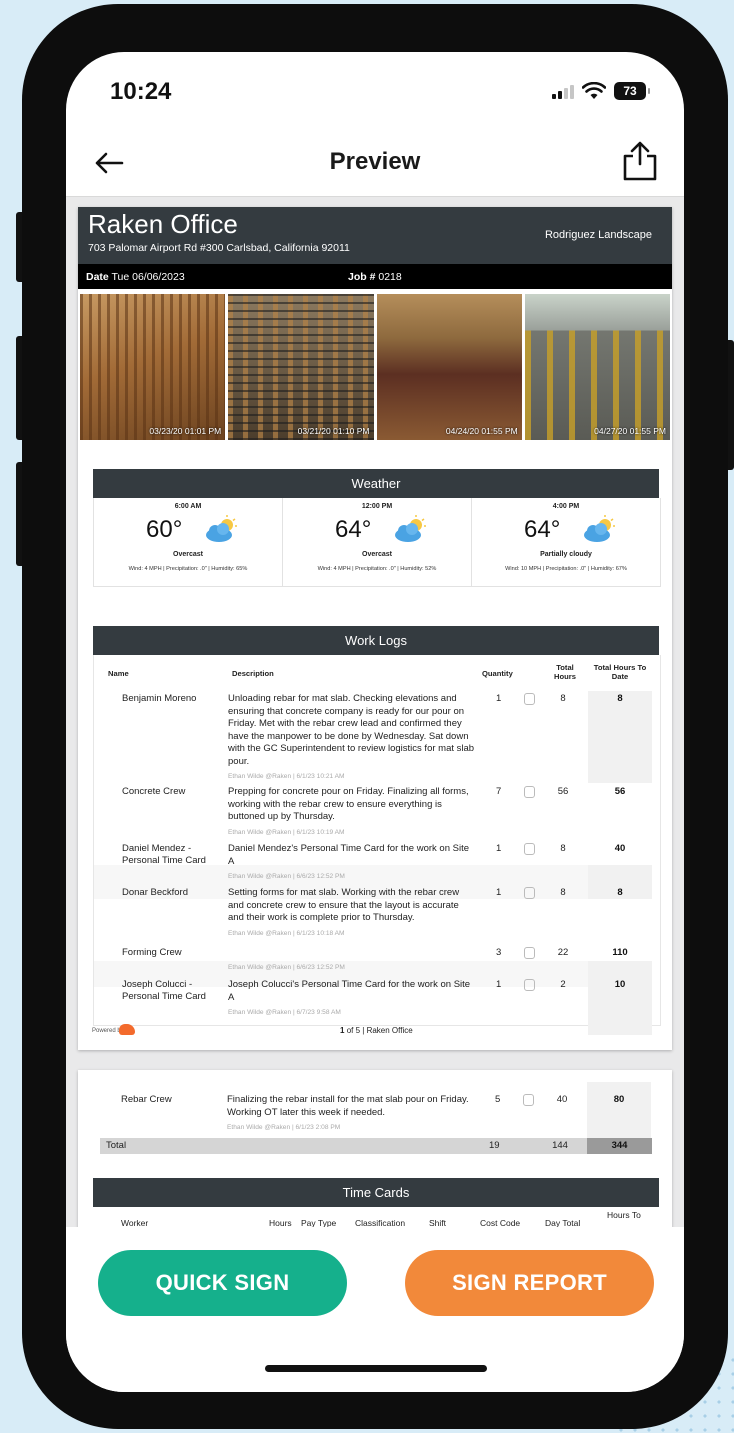 The image size is (734, 1433). I want to click on col-header-total-hours: Total Hours, so click(565, 672).